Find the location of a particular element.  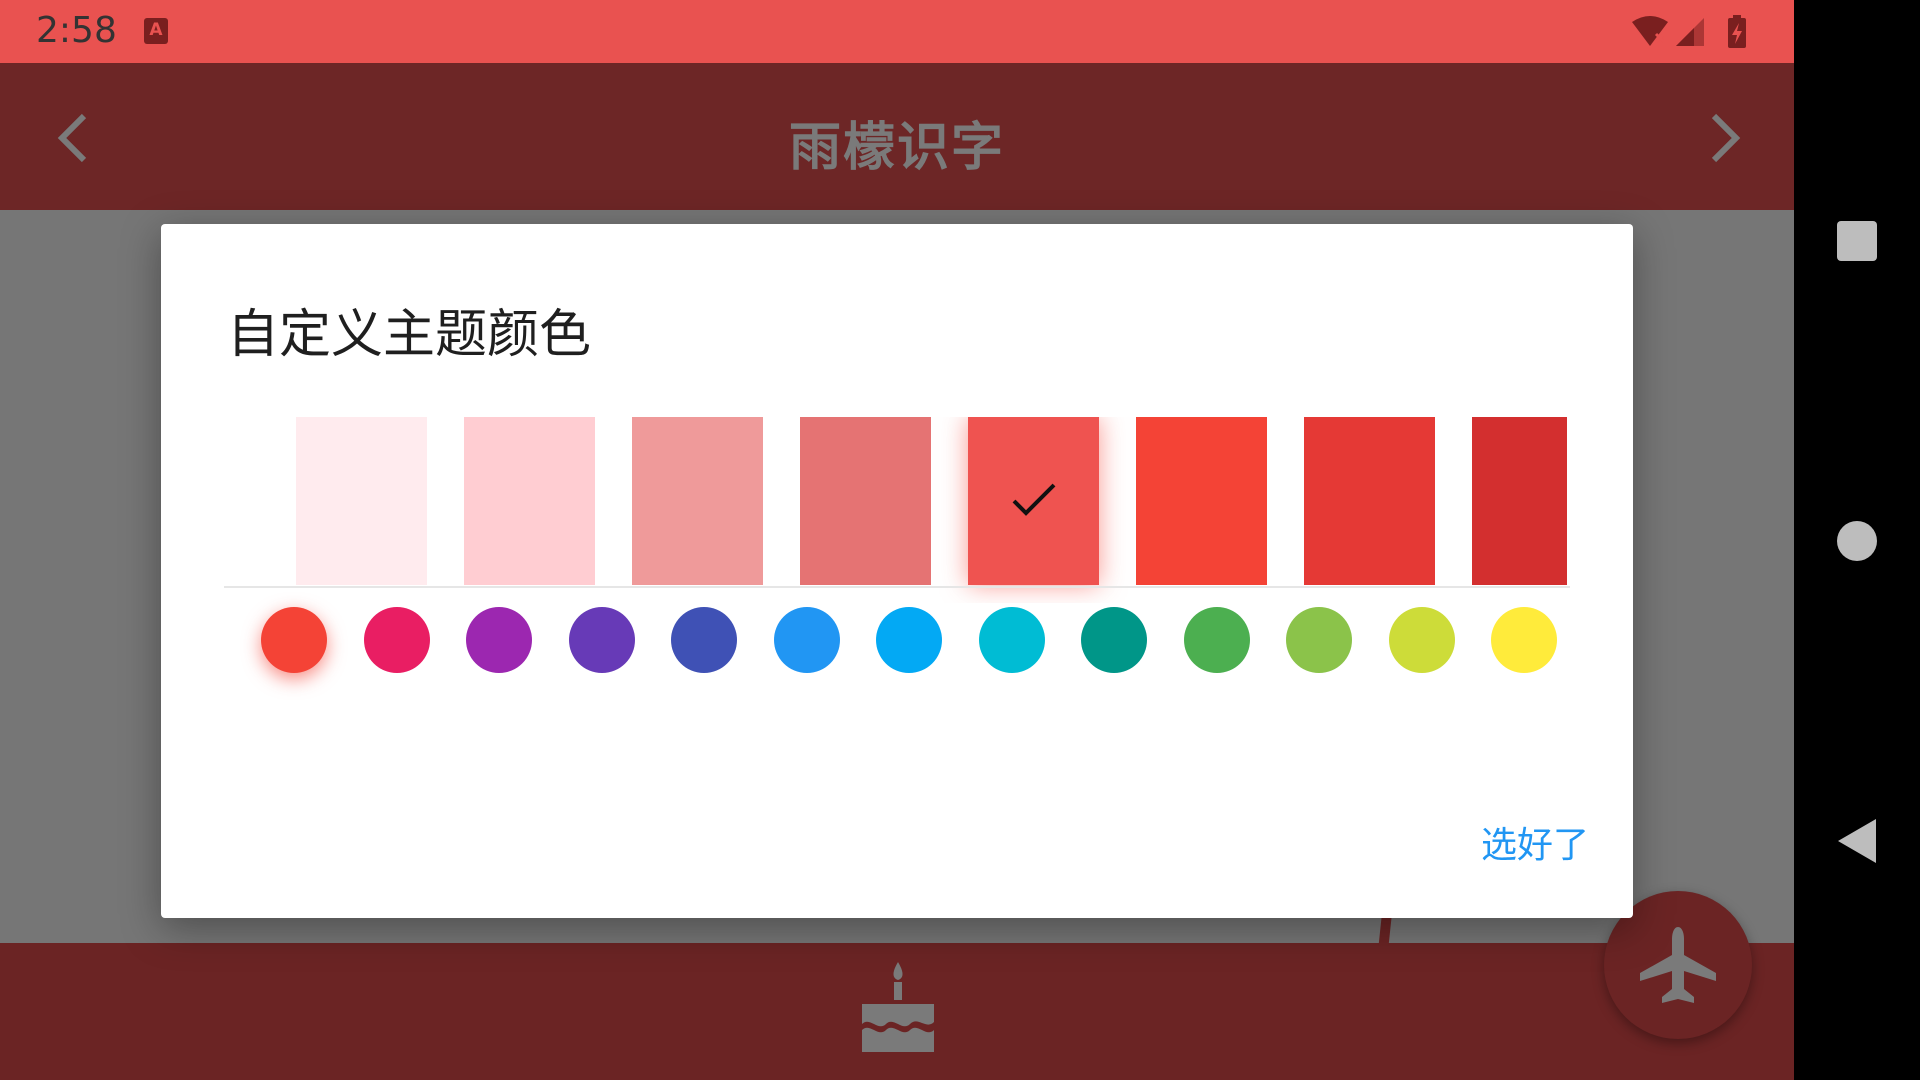

shade-strip is located at coordinates (894, 510).